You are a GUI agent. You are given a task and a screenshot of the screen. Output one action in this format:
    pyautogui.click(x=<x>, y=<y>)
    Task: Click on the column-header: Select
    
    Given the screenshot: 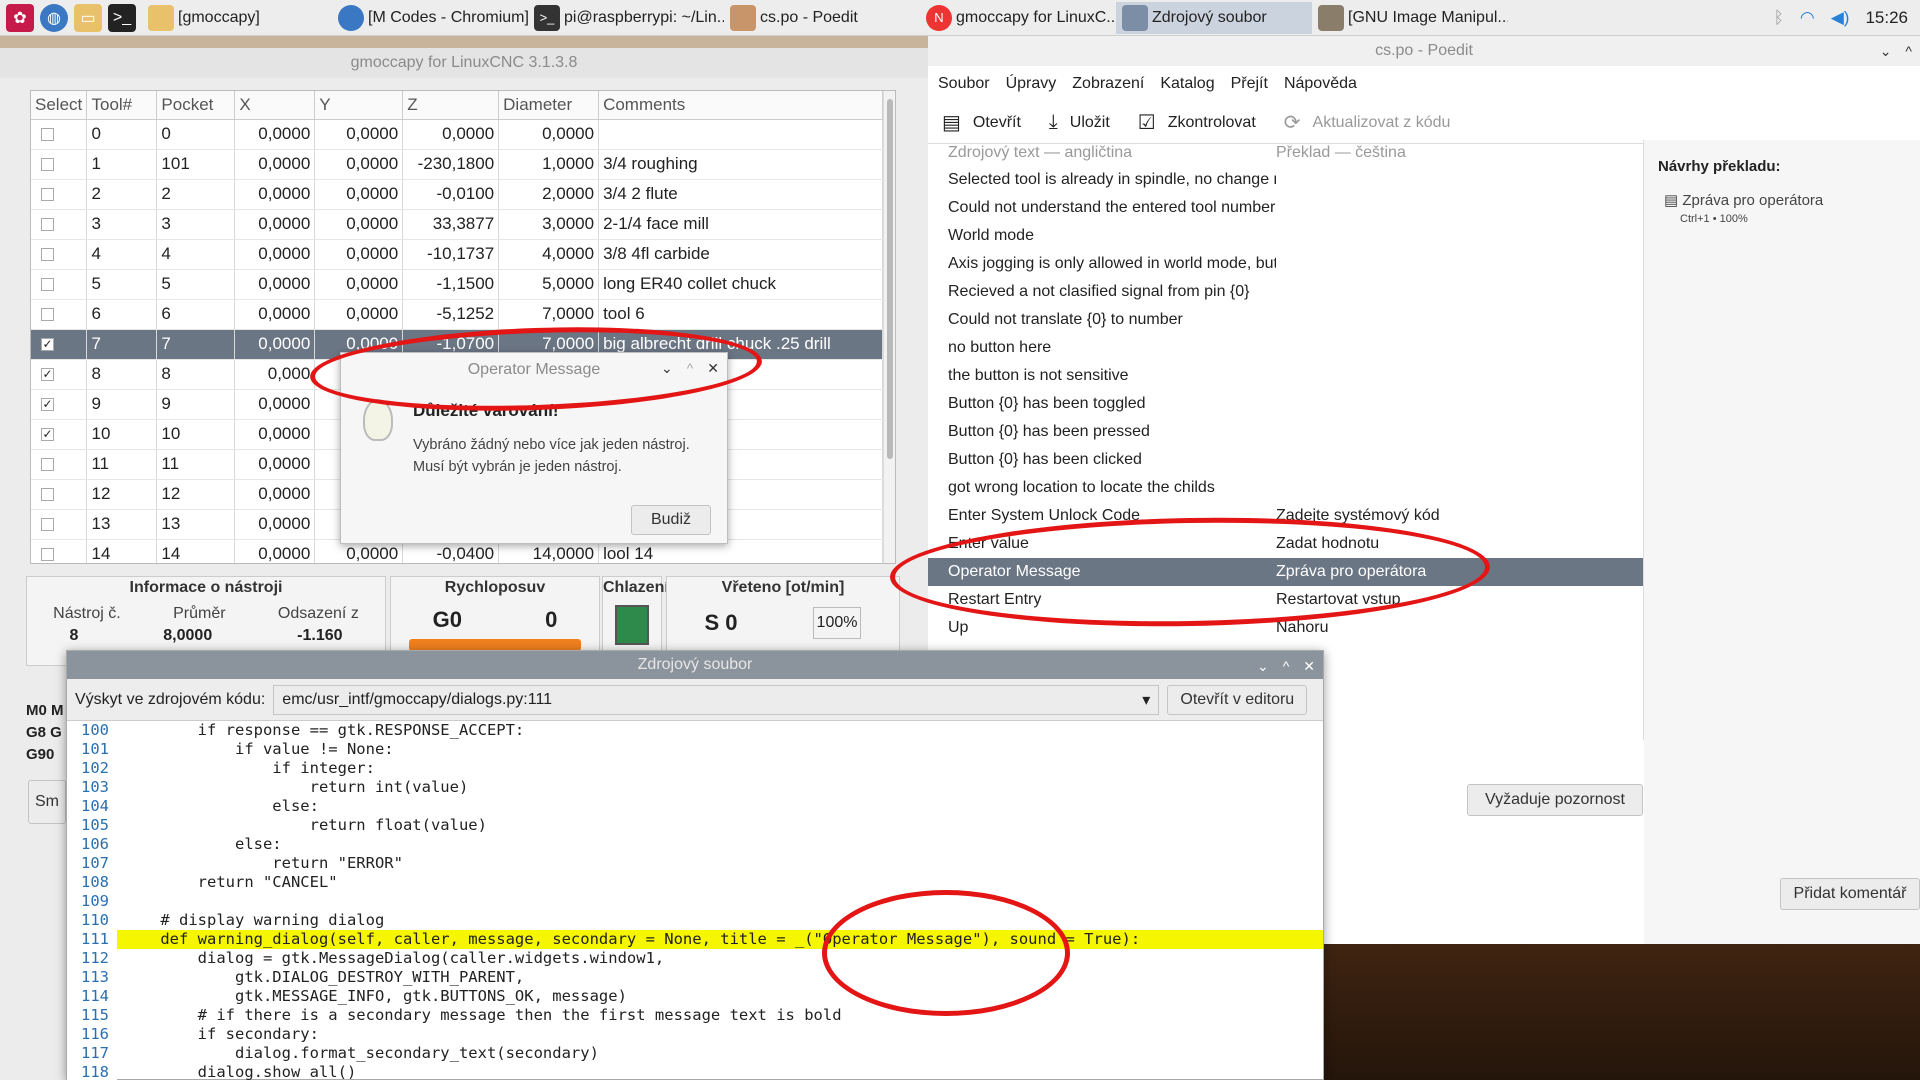 What is the action you would take?
    pyautogui.click(x=59, y=105)
    